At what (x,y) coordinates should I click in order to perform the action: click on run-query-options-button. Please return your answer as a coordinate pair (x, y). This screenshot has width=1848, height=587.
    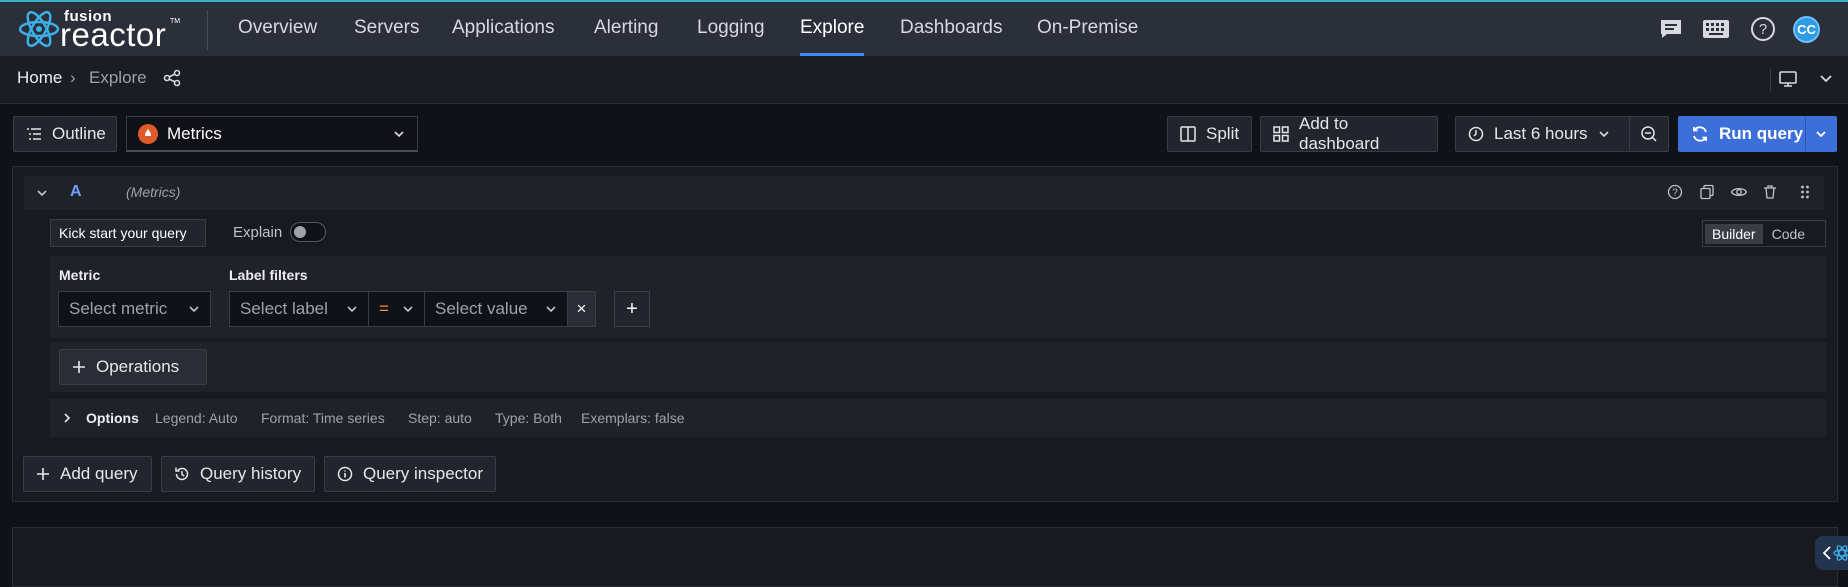
    Looking at the image, I should click on (1821, 134).